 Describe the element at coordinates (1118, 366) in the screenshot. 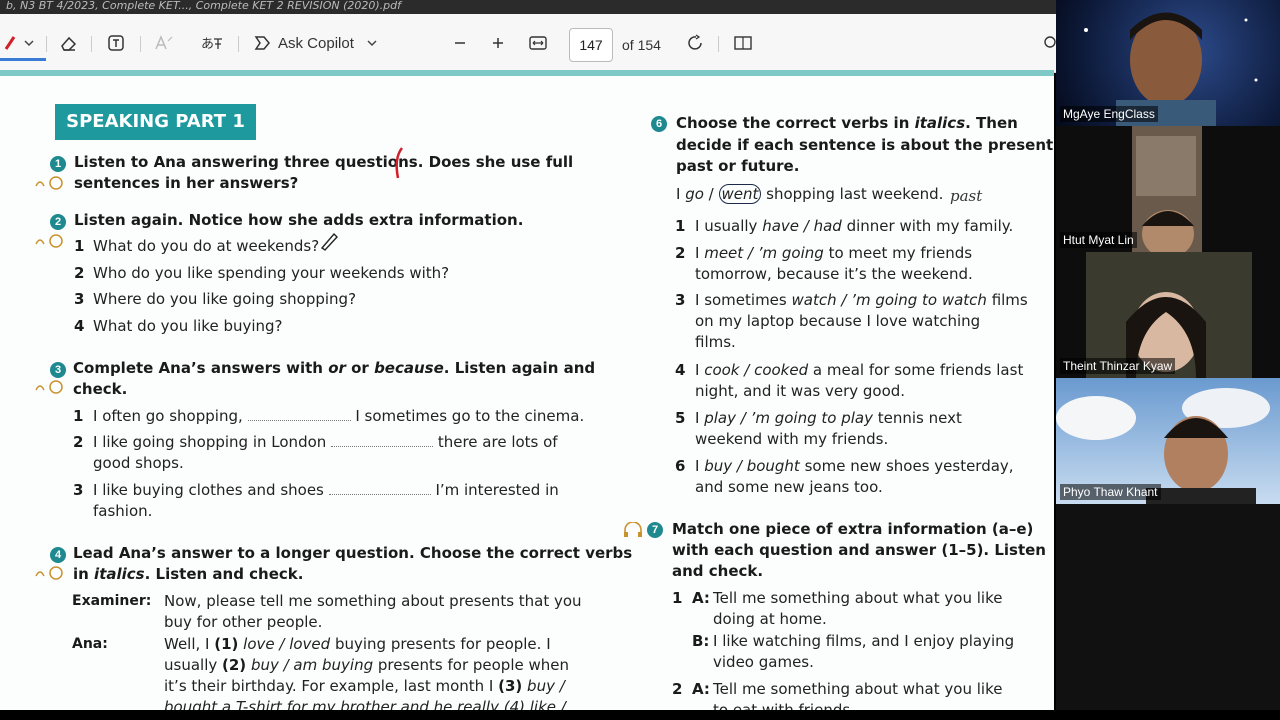

I see `participant-name: Theint Thinzar Kyaw` at that location.